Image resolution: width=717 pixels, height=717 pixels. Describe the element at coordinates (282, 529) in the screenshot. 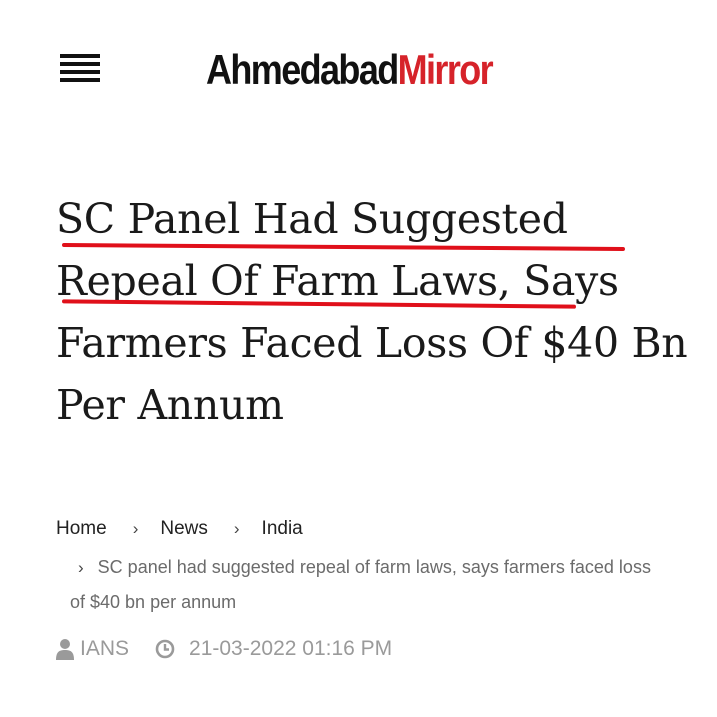

I see `breadcrumb-india: India` at that location.